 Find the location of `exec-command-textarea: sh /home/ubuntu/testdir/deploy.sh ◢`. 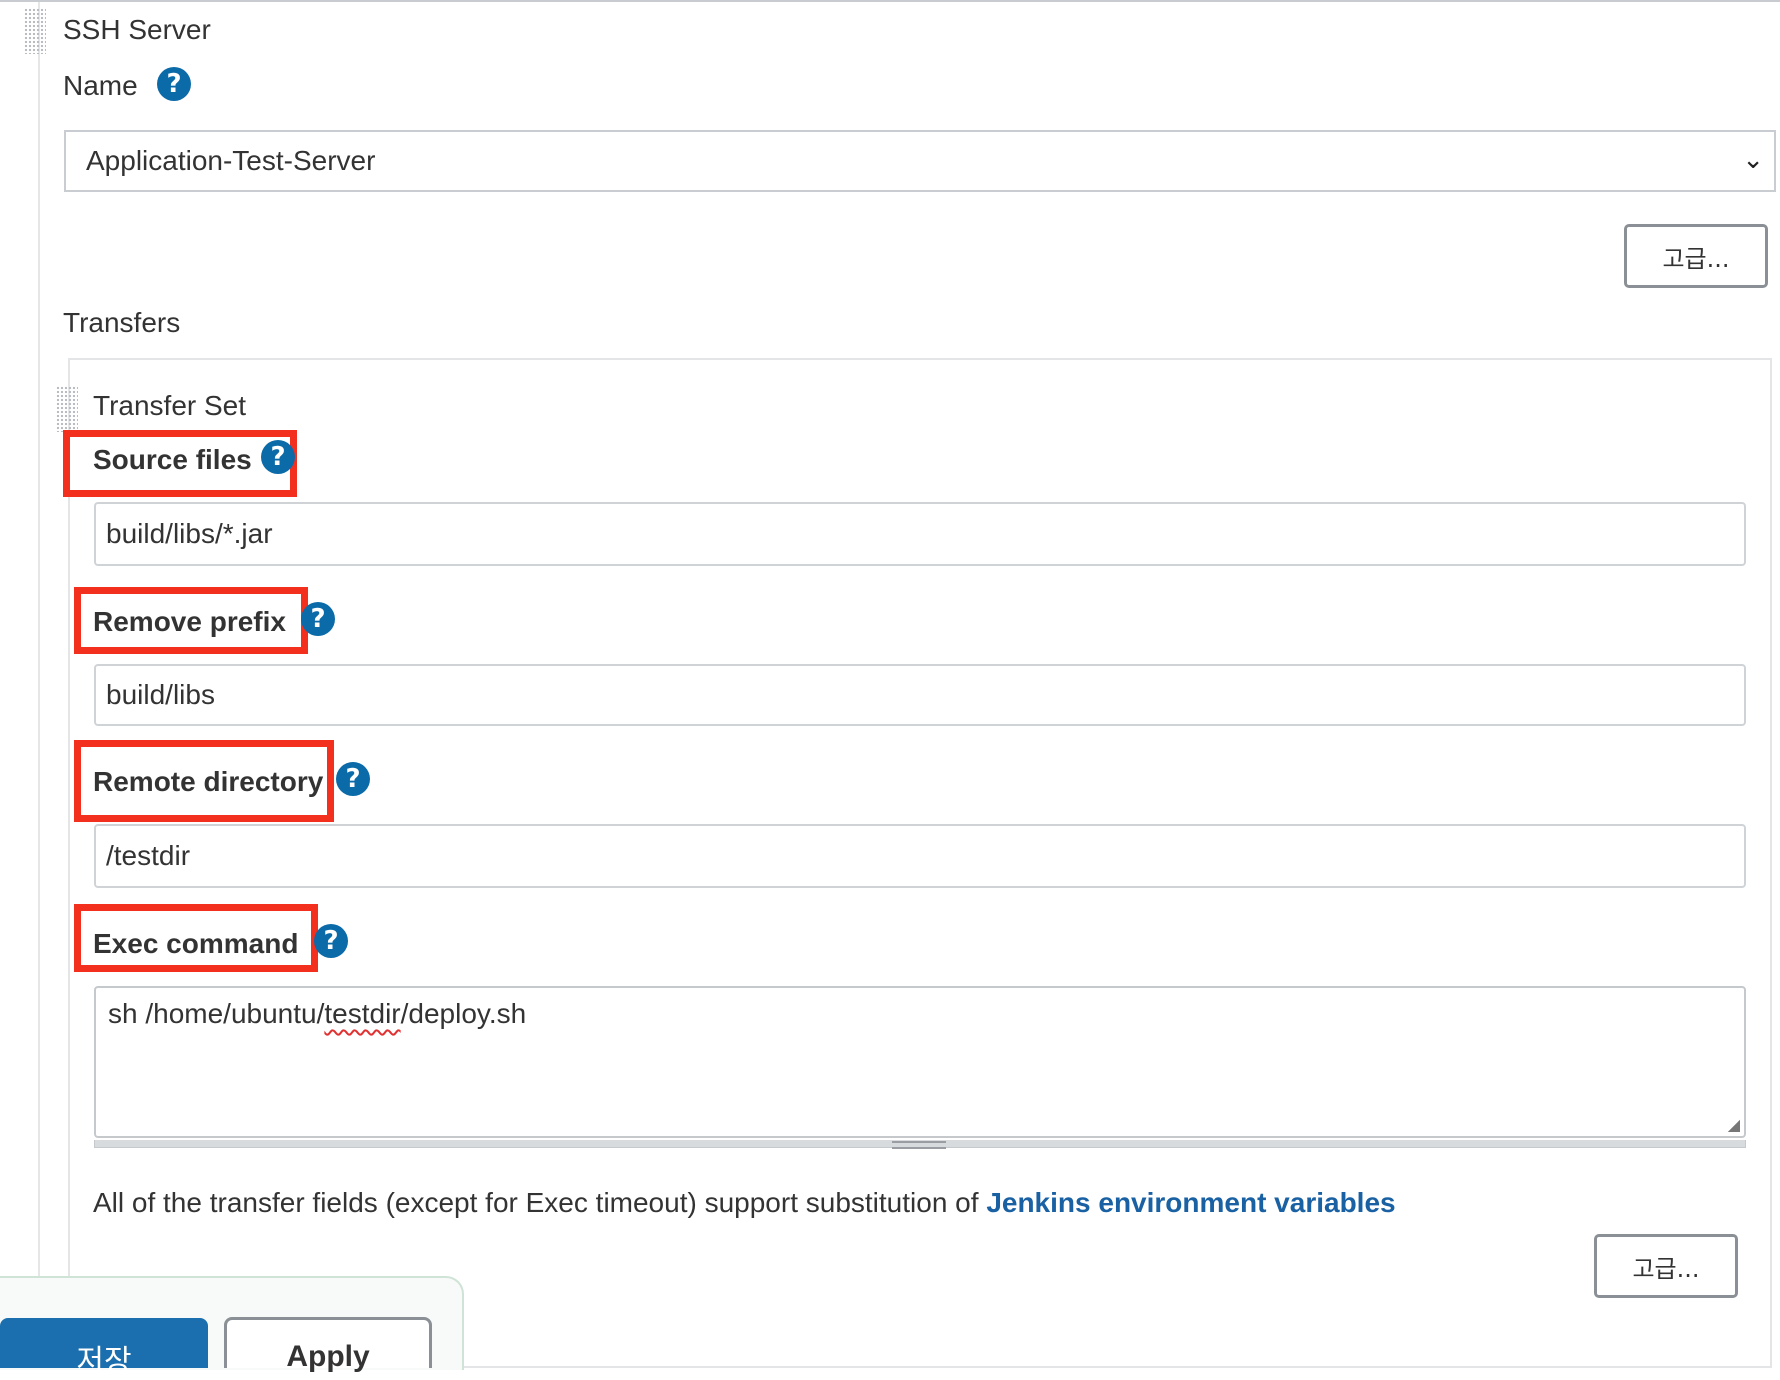

exec-command-textarea: sh /home/ubuntu/testdir/deploy.sh ◢ is located at coordinates (920, 1062).